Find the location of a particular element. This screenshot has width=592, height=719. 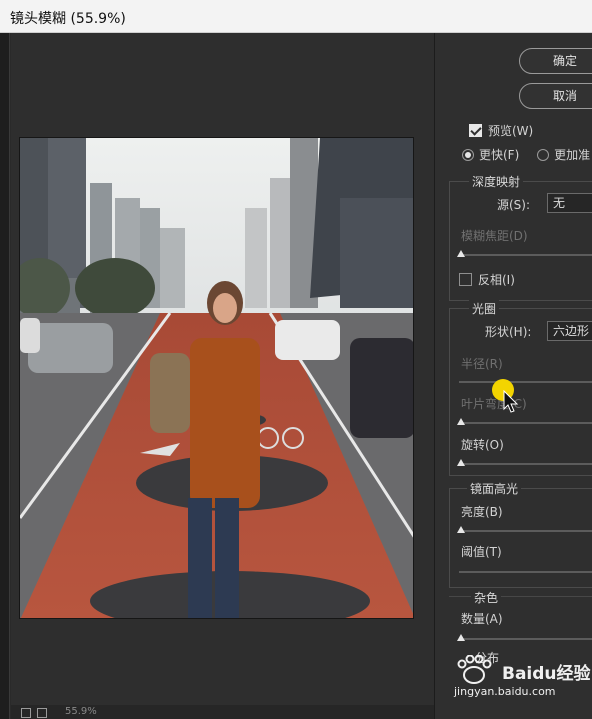

radio-faster-dot is located at coordinates (468, 155).